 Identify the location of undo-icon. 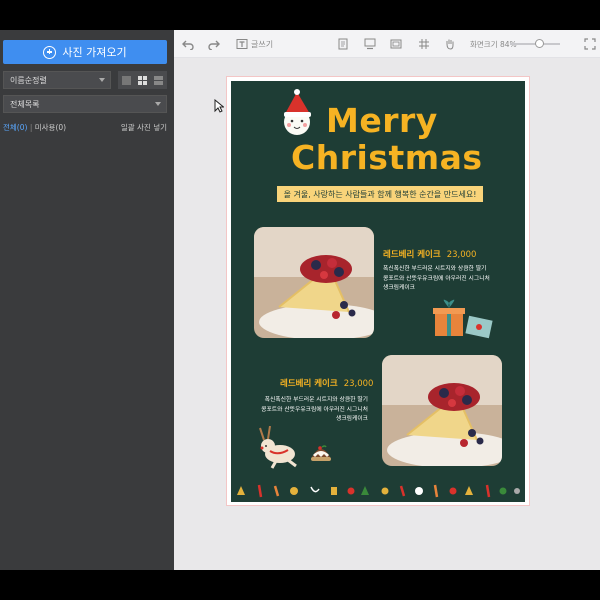
(188, 45).